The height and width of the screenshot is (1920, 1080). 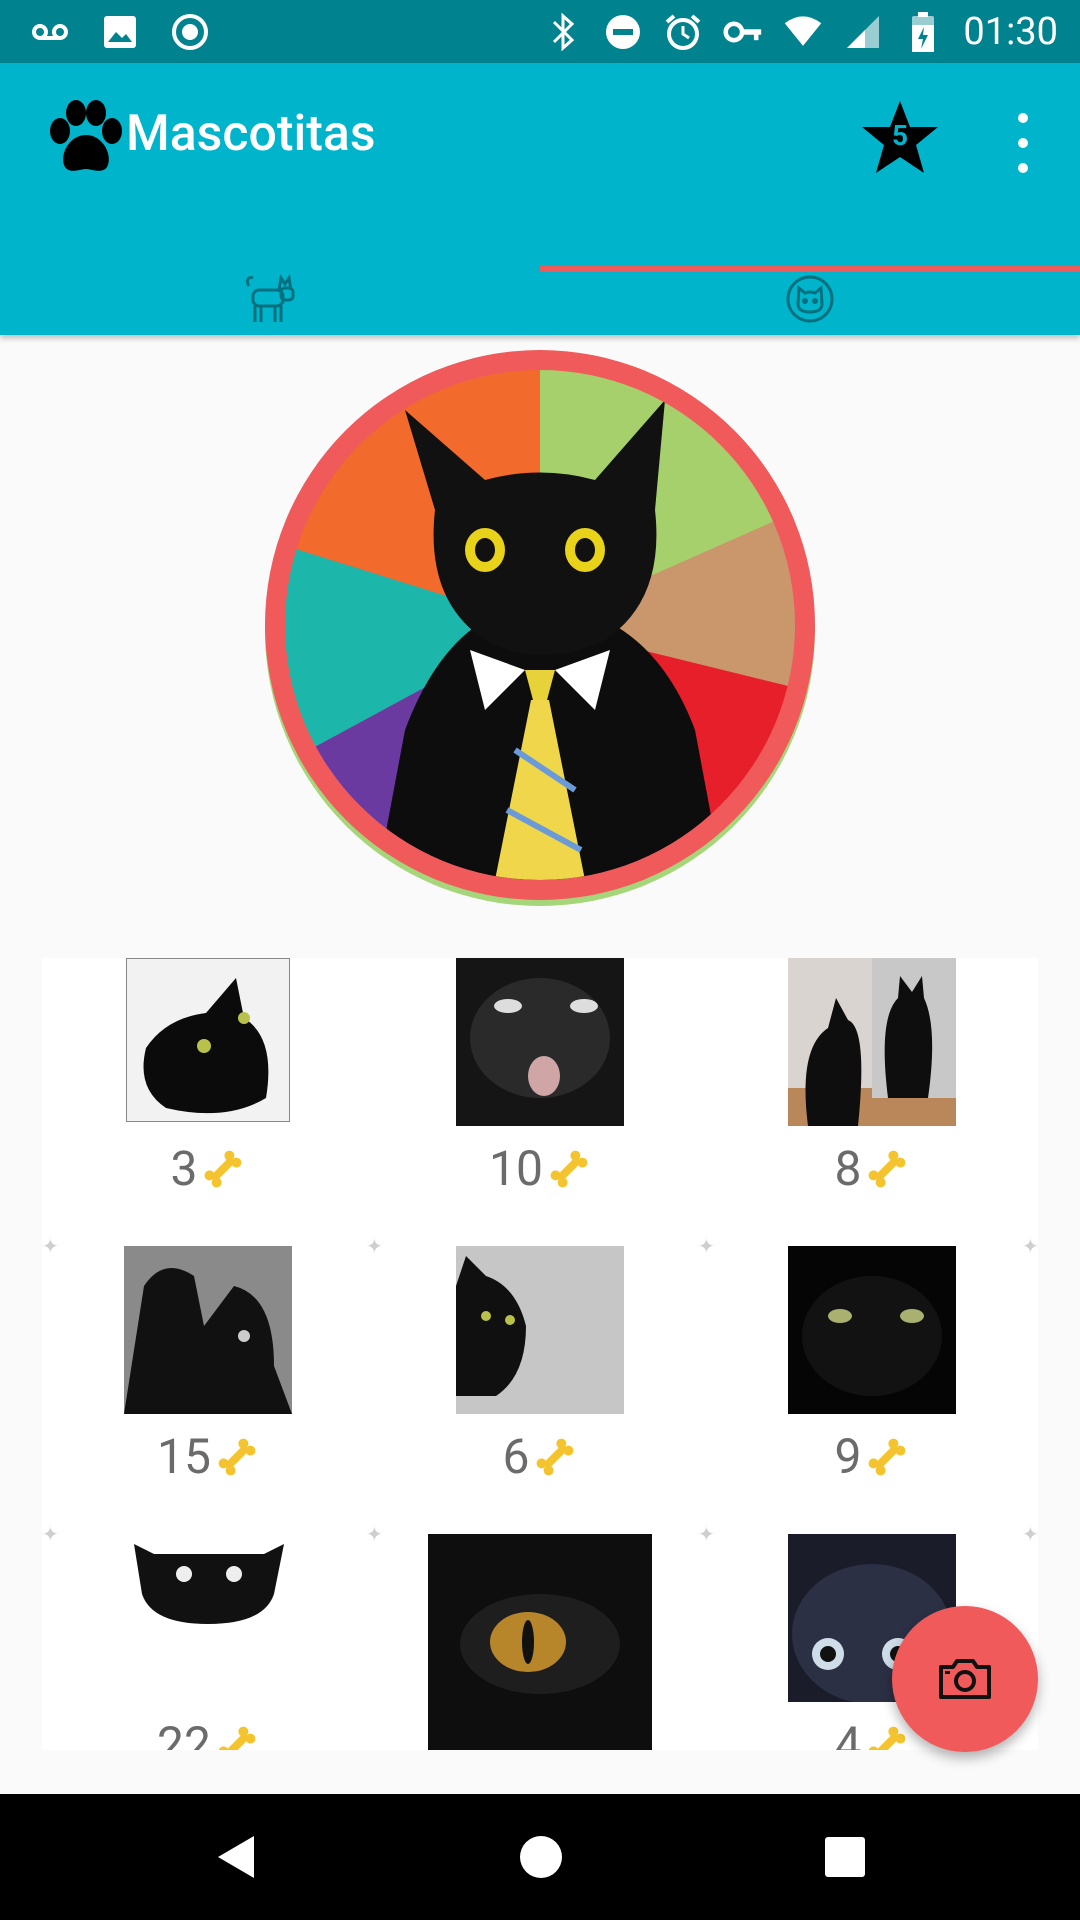 What do you see at coordinates (120, 32) in the screenshot?
I see `image-icon` at bounding box center [120, 32].